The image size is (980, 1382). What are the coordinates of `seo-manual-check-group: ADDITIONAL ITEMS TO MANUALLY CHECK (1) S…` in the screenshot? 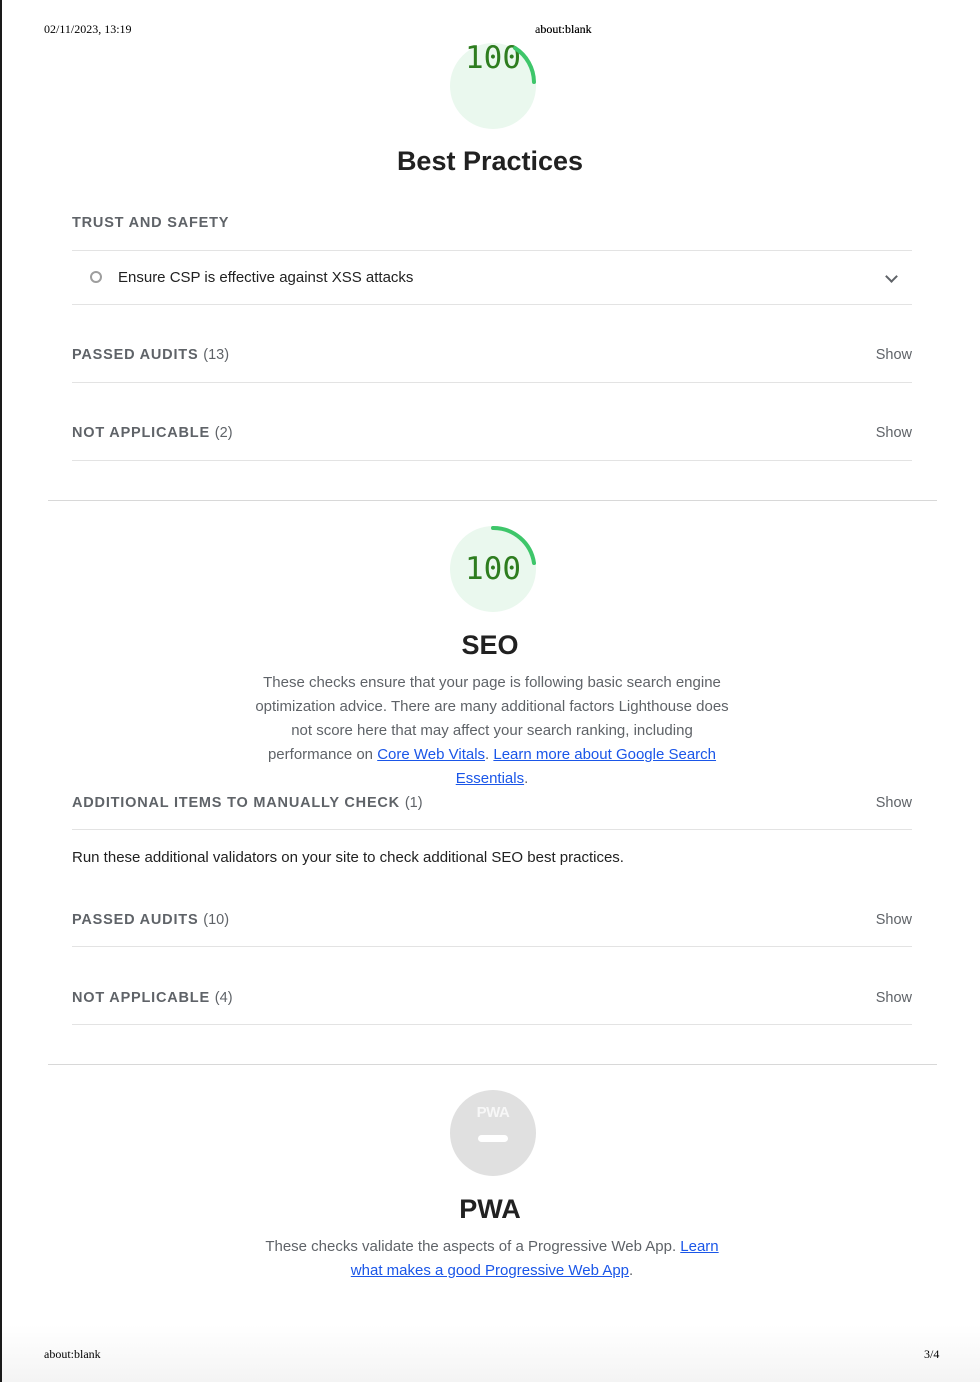 It's located at (492, 805).